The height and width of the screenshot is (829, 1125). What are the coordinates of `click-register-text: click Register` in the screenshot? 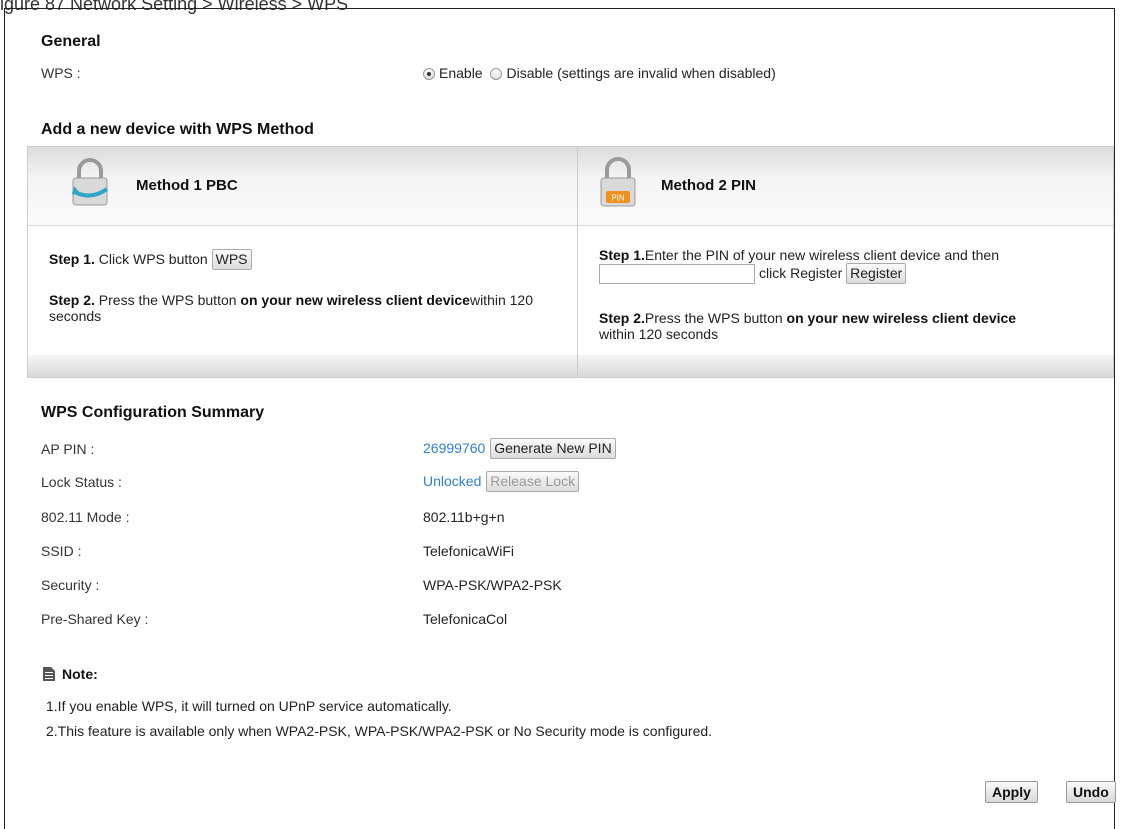 It's located at (803, 273).